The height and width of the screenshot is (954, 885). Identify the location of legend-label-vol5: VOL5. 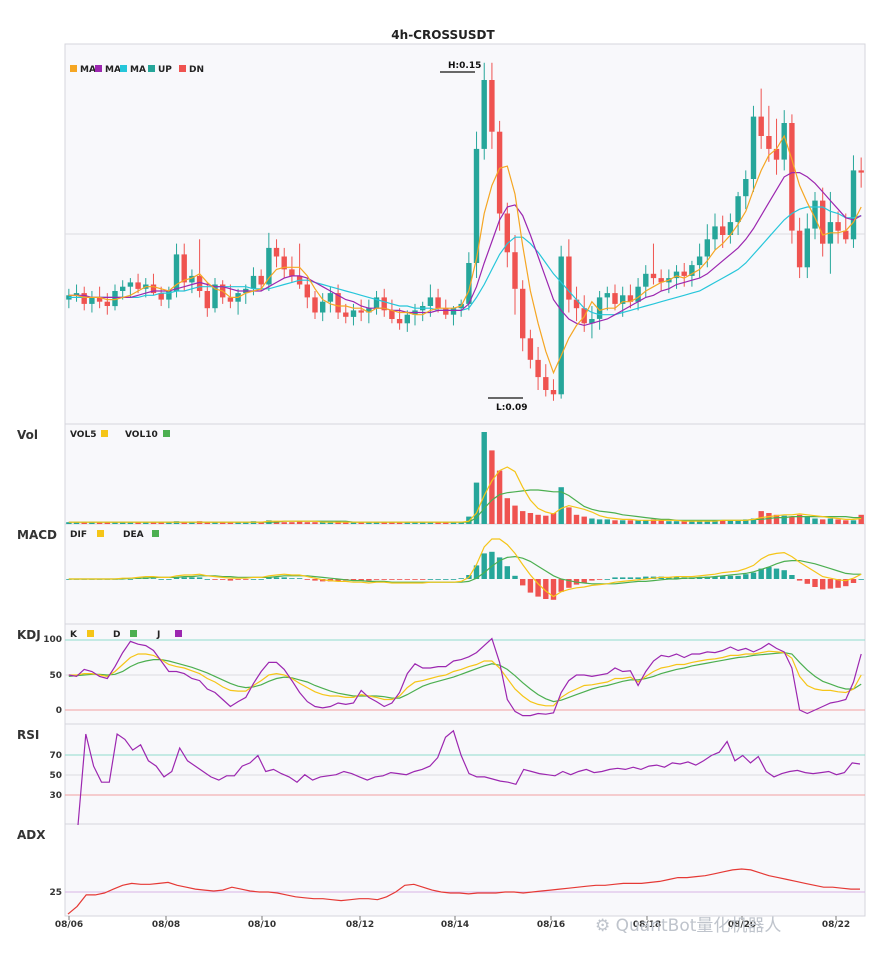
(83, 435).